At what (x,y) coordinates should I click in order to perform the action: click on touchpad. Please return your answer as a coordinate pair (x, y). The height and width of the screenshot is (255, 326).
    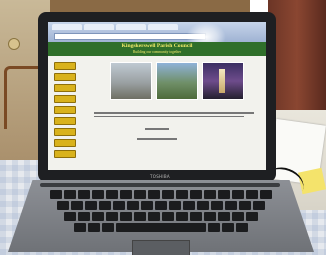
    Looking at the image, I should click on (161, 247).